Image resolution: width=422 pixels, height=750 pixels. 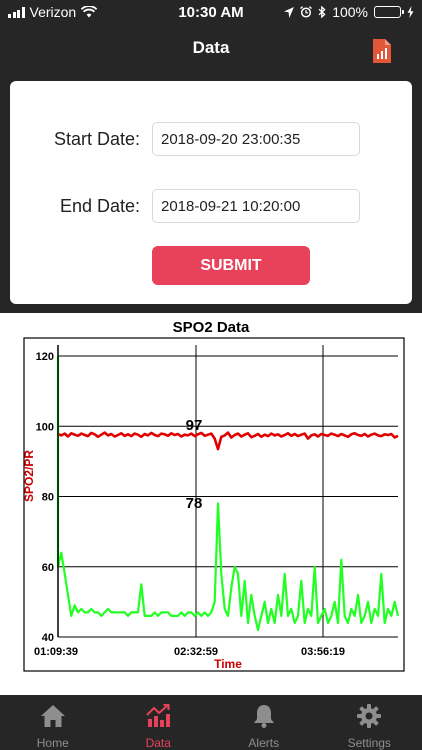 I want to click on tab-bar: Home Data Alerts Settings, so click(x=211, y=722).